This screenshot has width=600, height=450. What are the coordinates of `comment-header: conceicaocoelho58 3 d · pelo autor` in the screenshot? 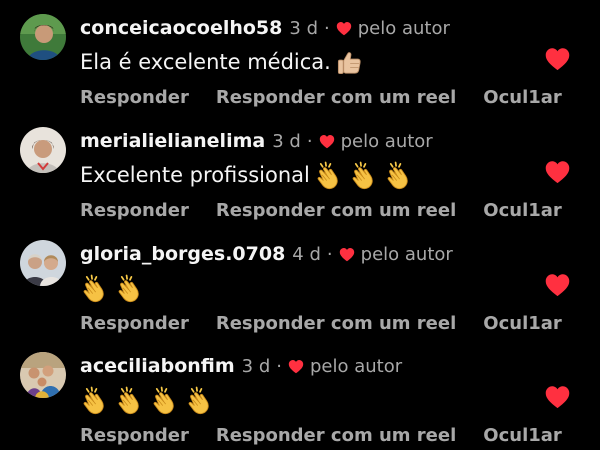 It's located at (265, 28).